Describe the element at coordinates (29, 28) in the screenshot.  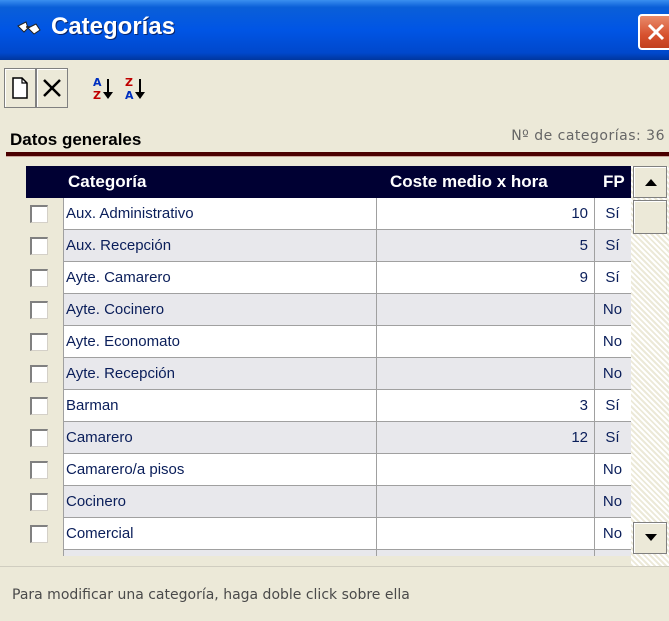
I see `glasses-icon` at that location.